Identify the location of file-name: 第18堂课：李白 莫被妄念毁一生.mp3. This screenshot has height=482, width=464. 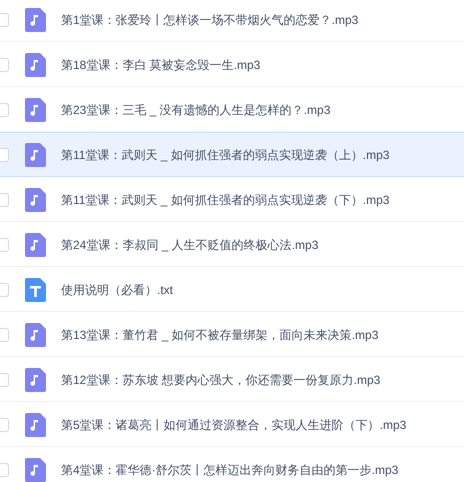
(160, 65).